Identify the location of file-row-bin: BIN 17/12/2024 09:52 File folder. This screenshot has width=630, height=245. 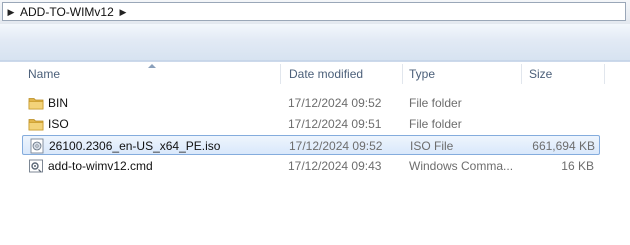
(311, 103).